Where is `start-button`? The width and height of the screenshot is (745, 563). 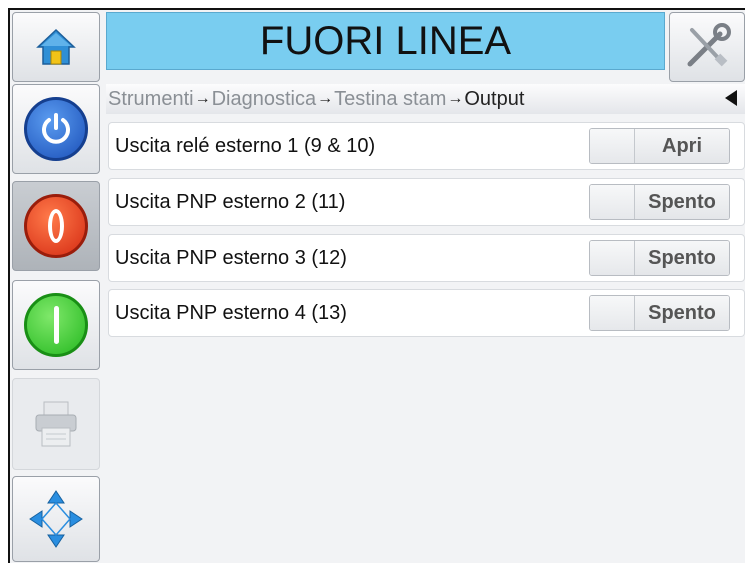
start-button is located at coordinates (56, 325).